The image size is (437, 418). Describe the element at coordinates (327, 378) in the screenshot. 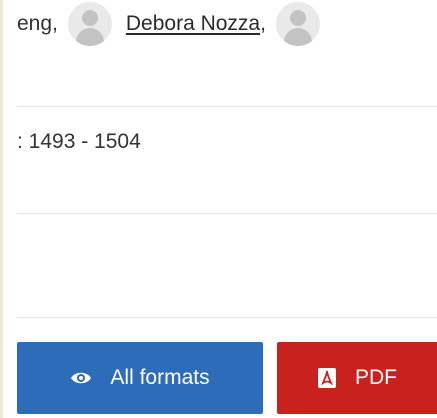

I see `pdf-icon` at that location.